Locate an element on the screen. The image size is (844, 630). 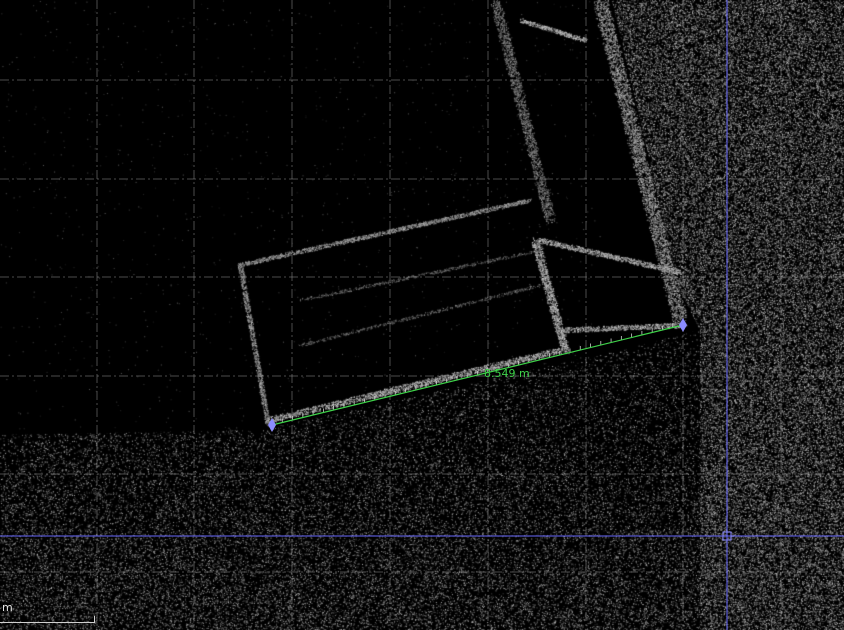
scale-unit-label: m is located at coordinates (7, 607).